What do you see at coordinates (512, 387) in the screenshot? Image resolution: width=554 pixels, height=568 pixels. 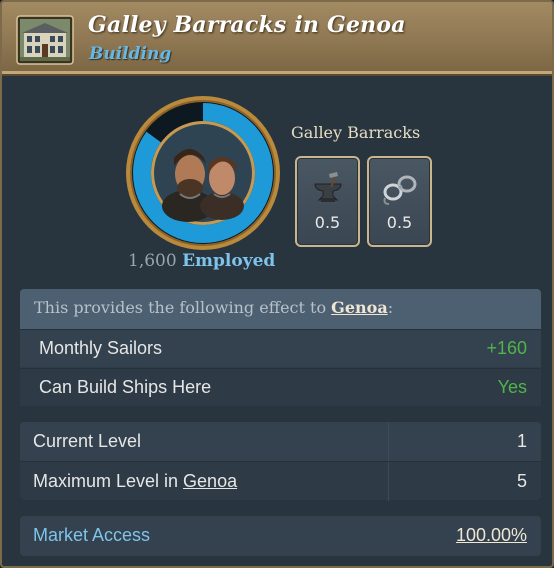 I see `effect-value: Yes` at bounding box center [512, 387].